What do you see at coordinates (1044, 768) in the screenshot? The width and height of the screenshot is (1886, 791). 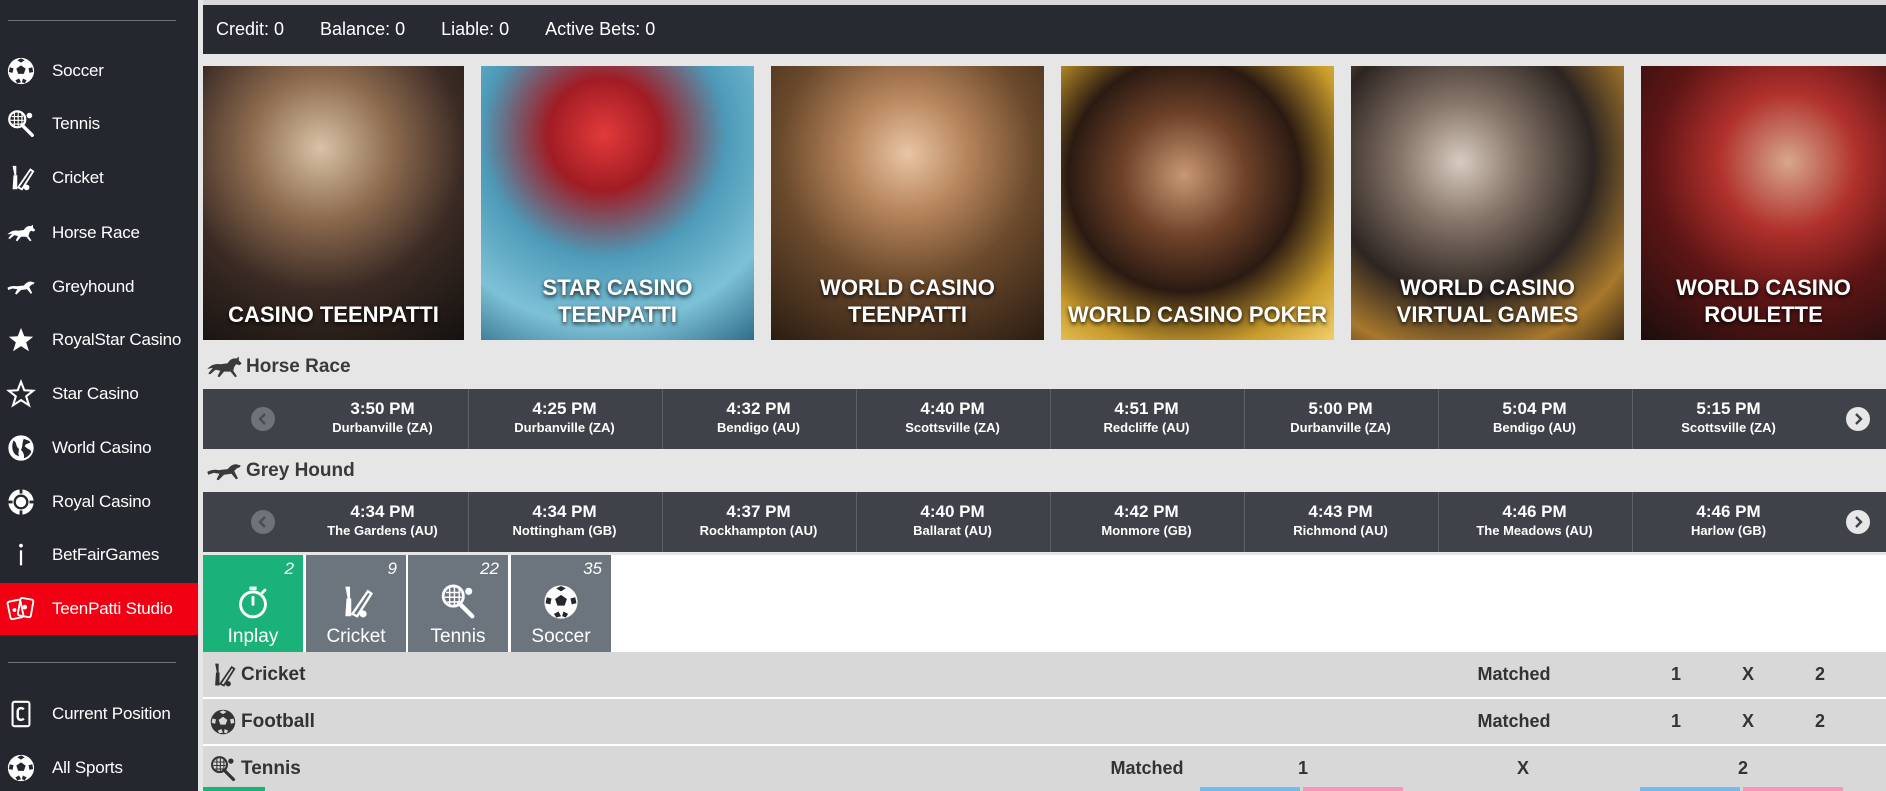 I see `market-row-tennis: Tennis Matched 1 X 2` at bounding box center [1044, 768].